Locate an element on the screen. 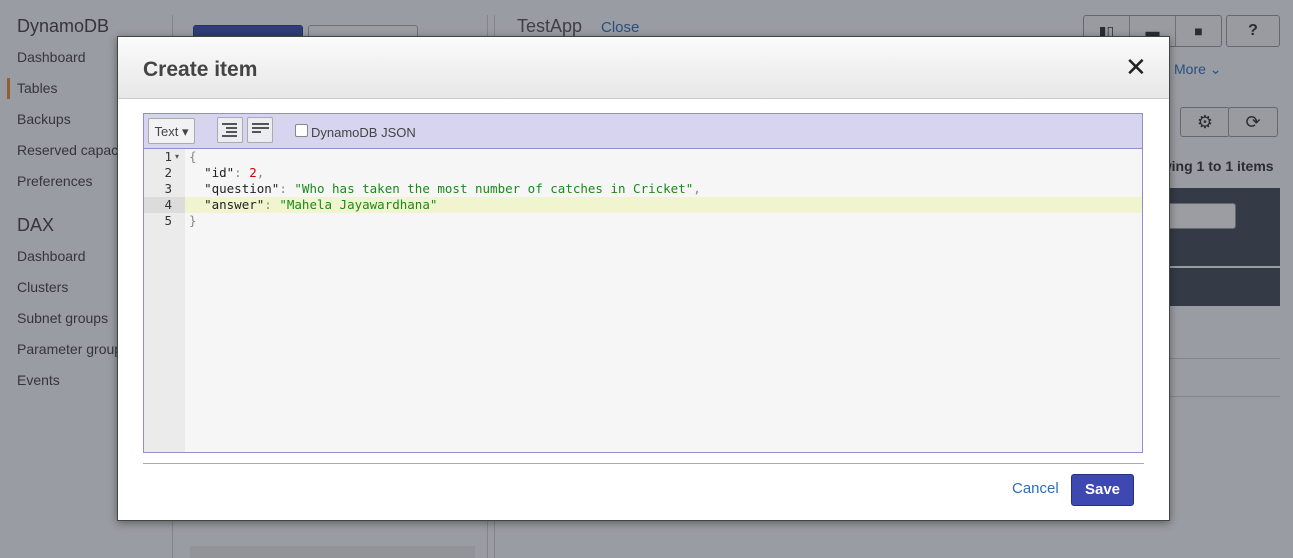 The width and height of the screenshot is (1293, 558). code-line-5: } is located at coordinates (193, 221).